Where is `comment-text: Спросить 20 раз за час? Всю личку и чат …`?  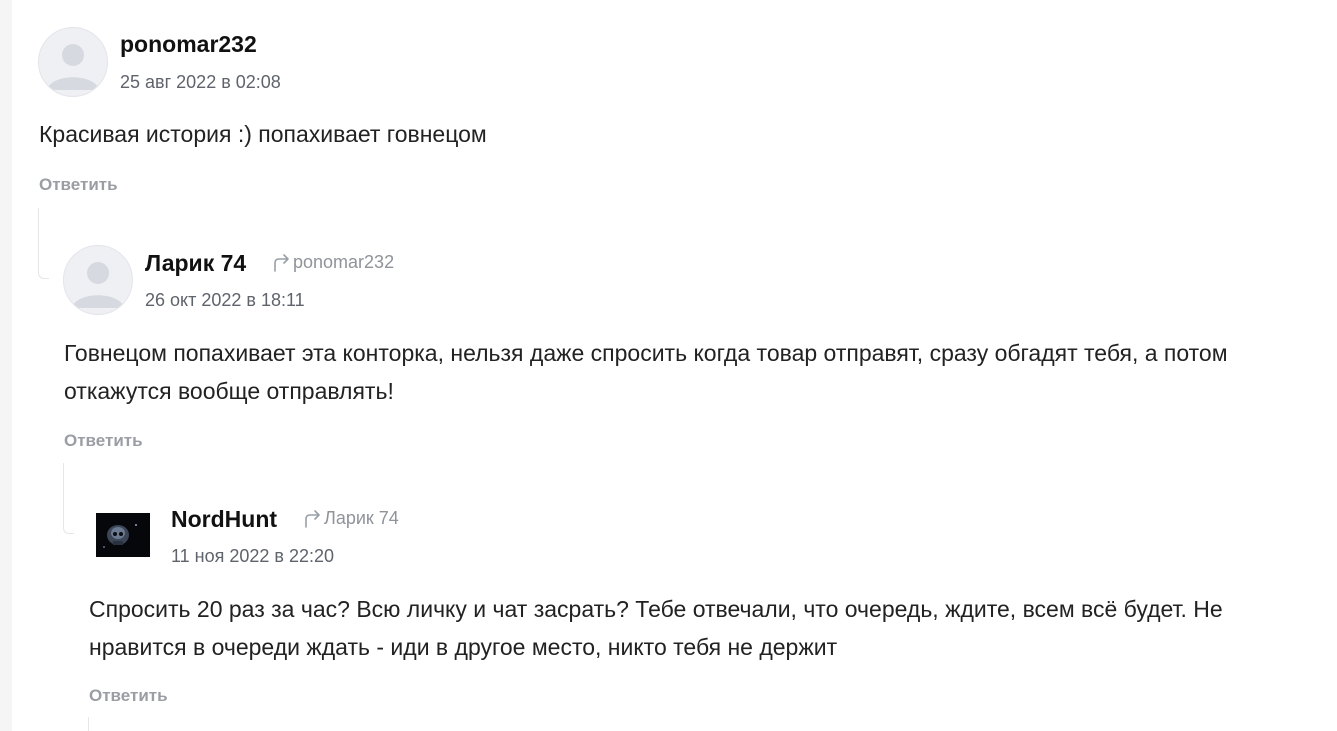 comment-text: Спросить 20 раз за час? Всю личку и чат … is located at coordinates (656, 628).